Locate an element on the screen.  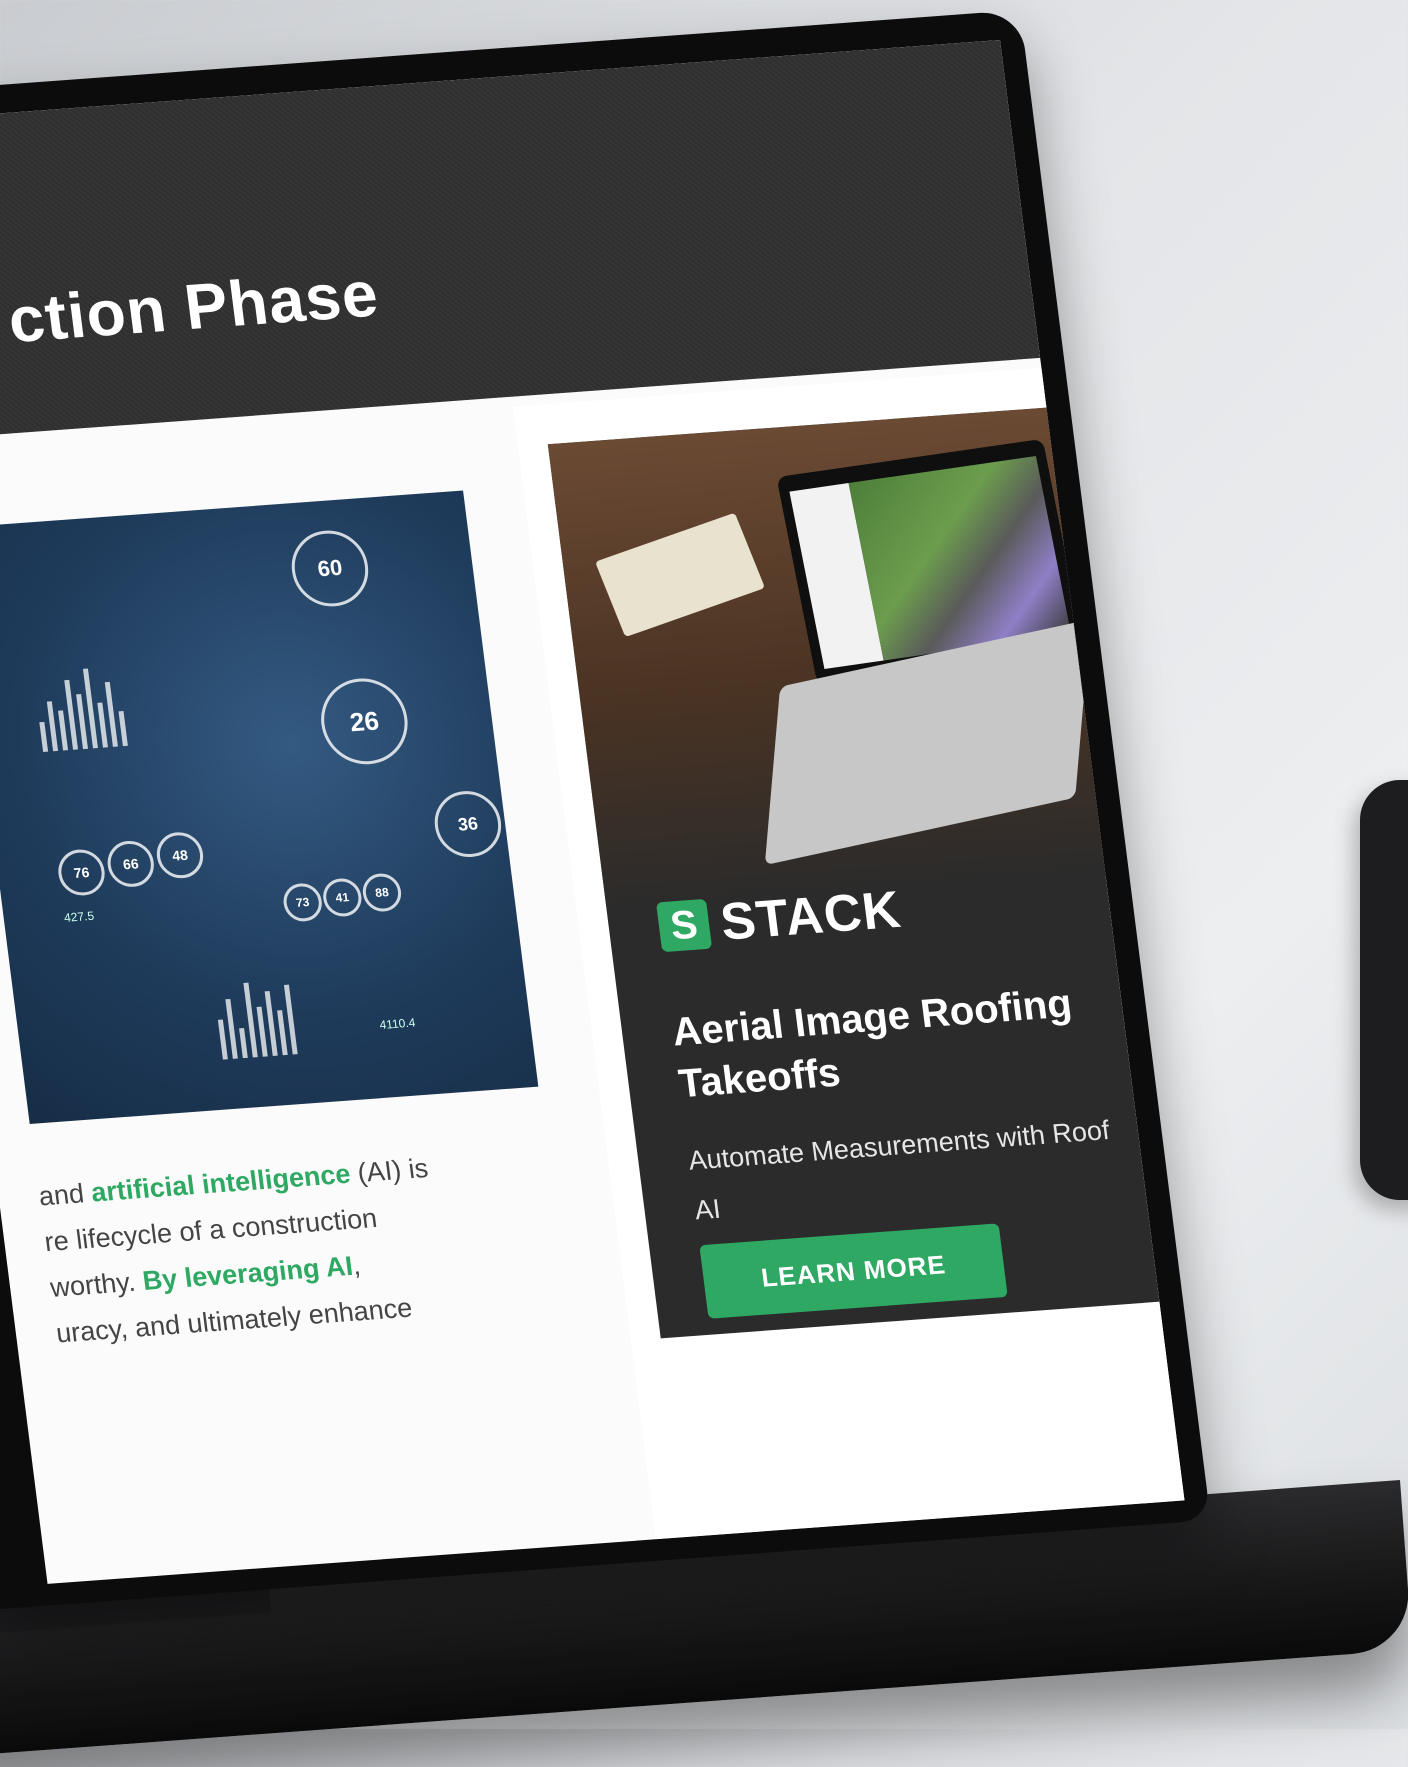
page-title: ction Phase is located at coordinates (193, 307).